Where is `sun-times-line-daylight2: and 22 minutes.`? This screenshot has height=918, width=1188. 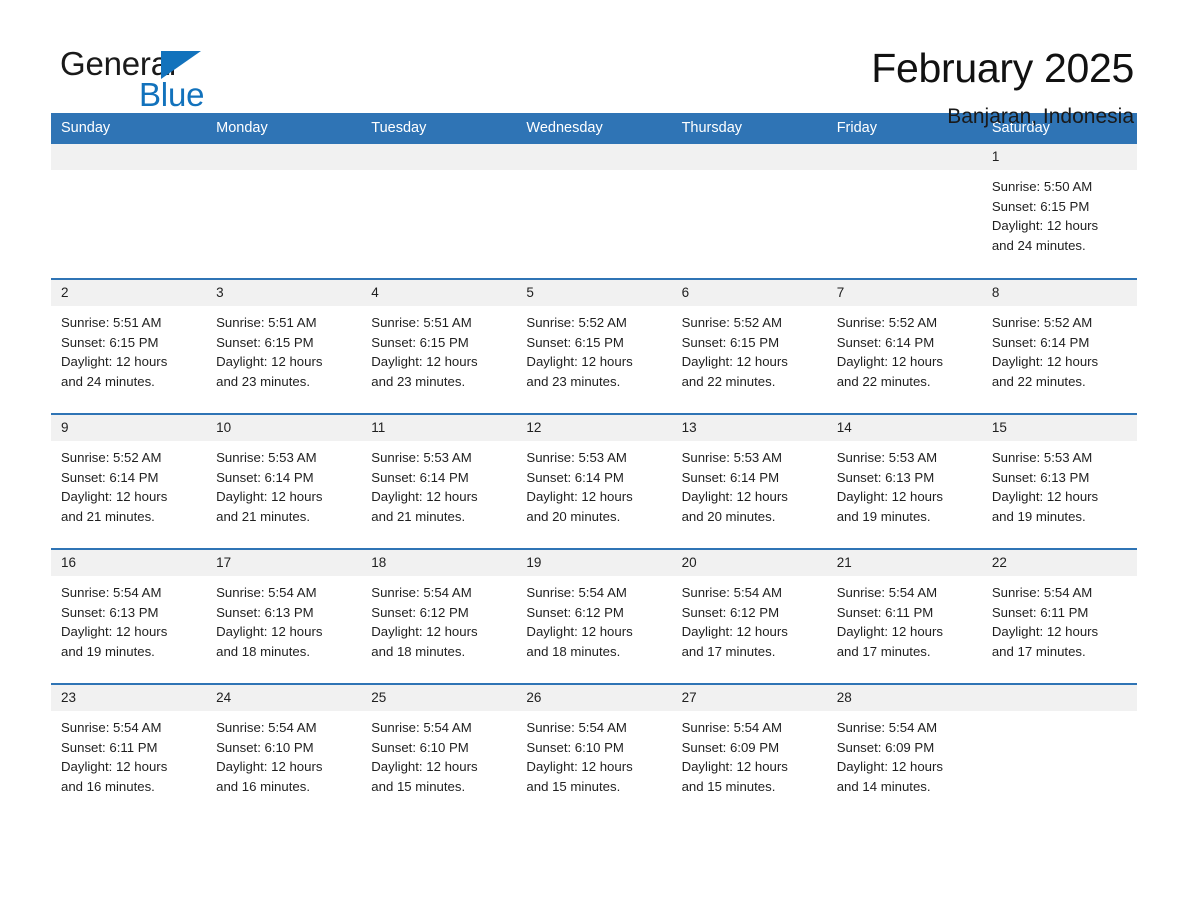 sun-times-line-daylight2: and 22 minutes. is located at coordinates (728, 382).